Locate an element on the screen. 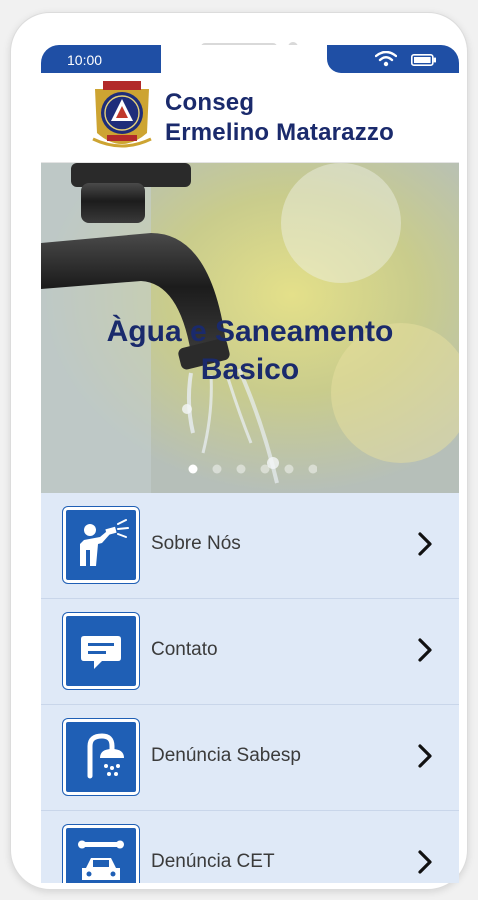 This screenshot has height=900, width=478. water-spray-person-icon is located at coordinates (101, 545).